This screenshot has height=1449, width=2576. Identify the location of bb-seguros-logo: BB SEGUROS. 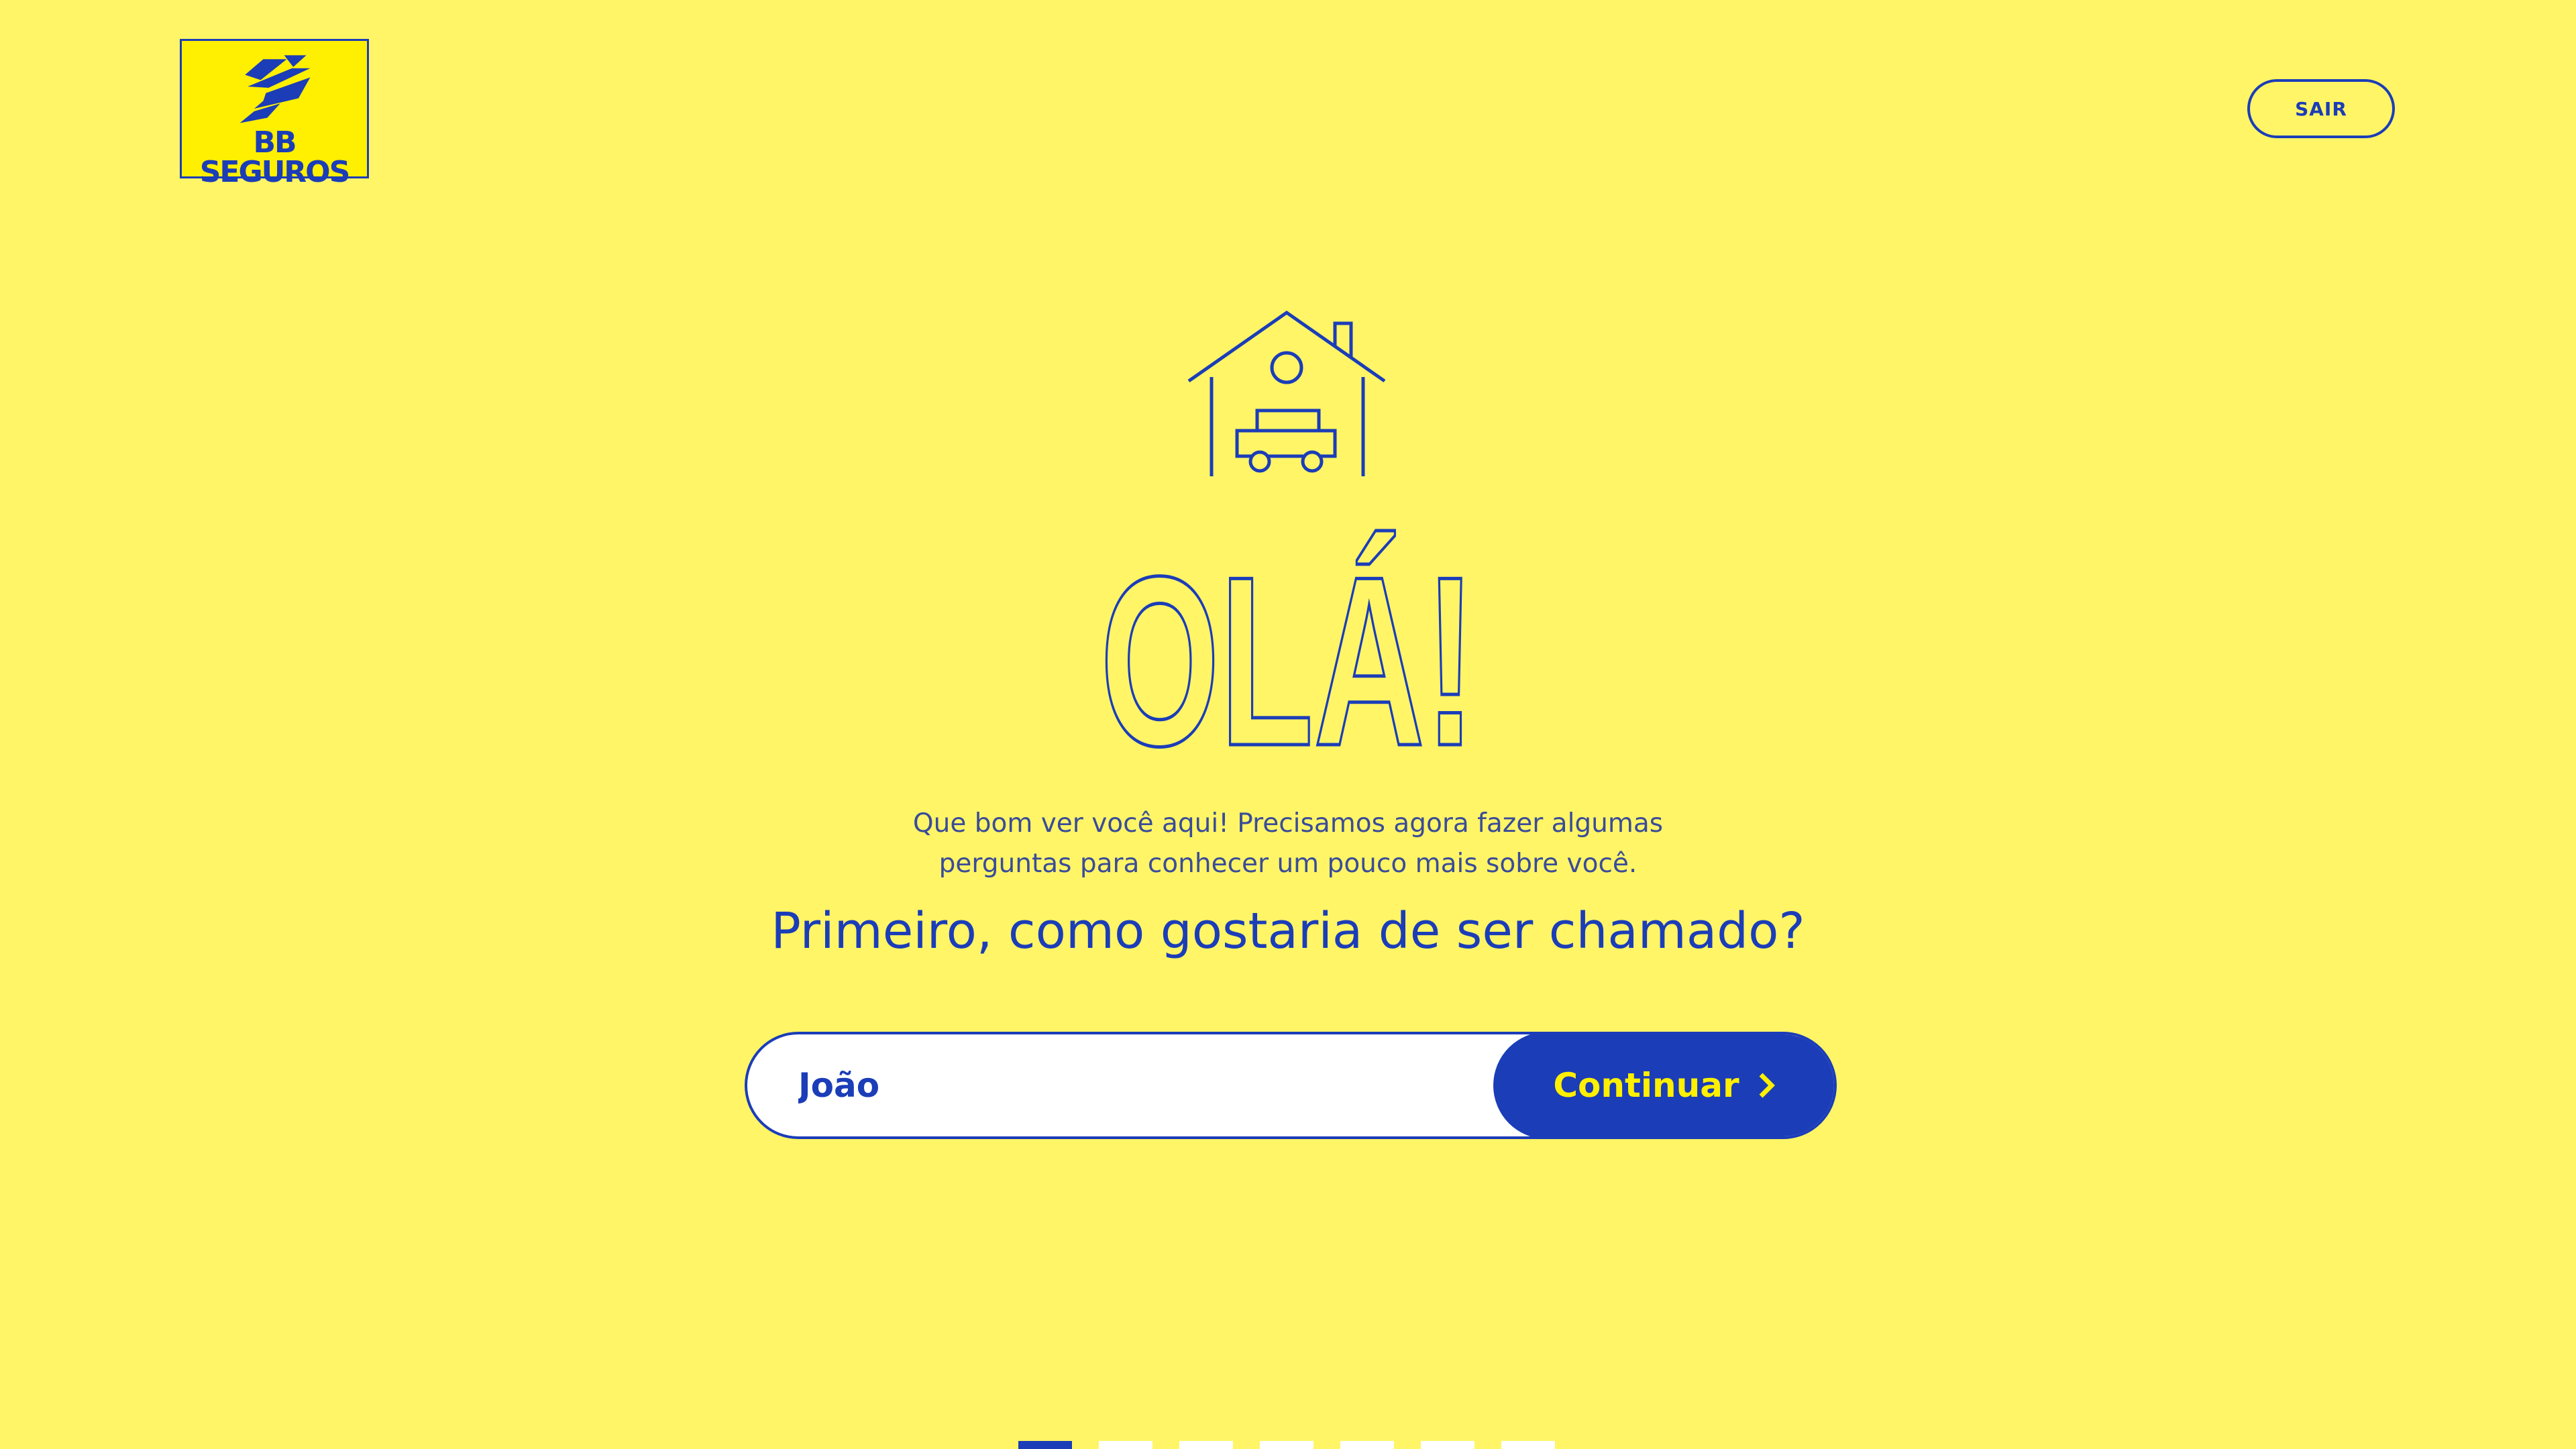
(274, 113).